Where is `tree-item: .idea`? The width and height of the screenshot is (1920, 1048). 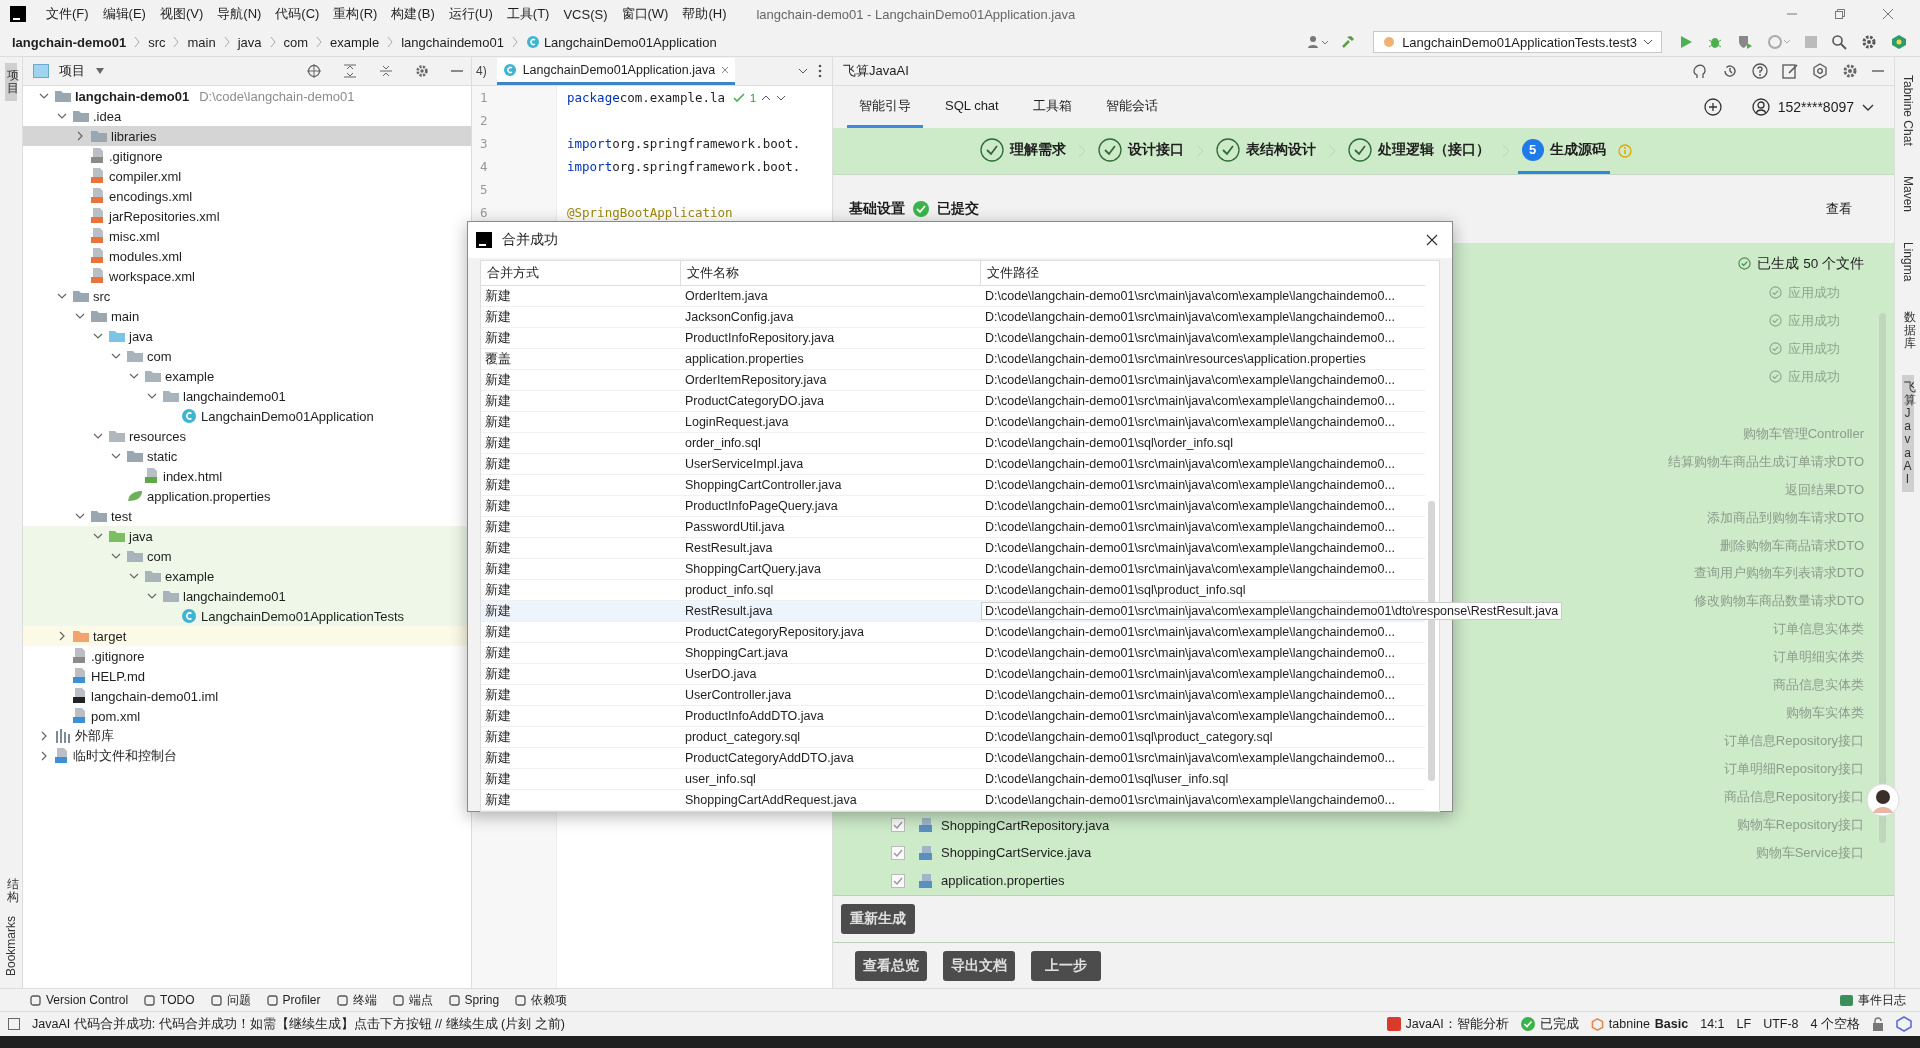 tree-item: .idea is located at coordinates (247, 116).